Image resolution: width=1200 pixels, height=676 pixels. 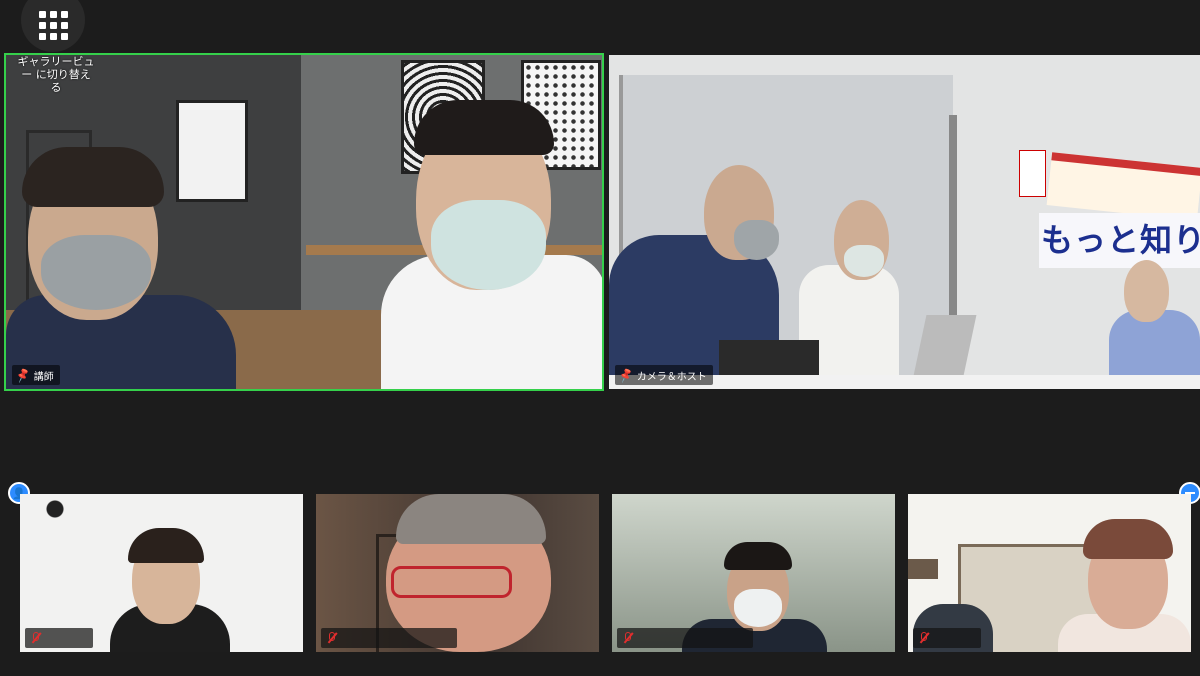 I want to click on participant-name: 講師, so click(x=43, y=377).